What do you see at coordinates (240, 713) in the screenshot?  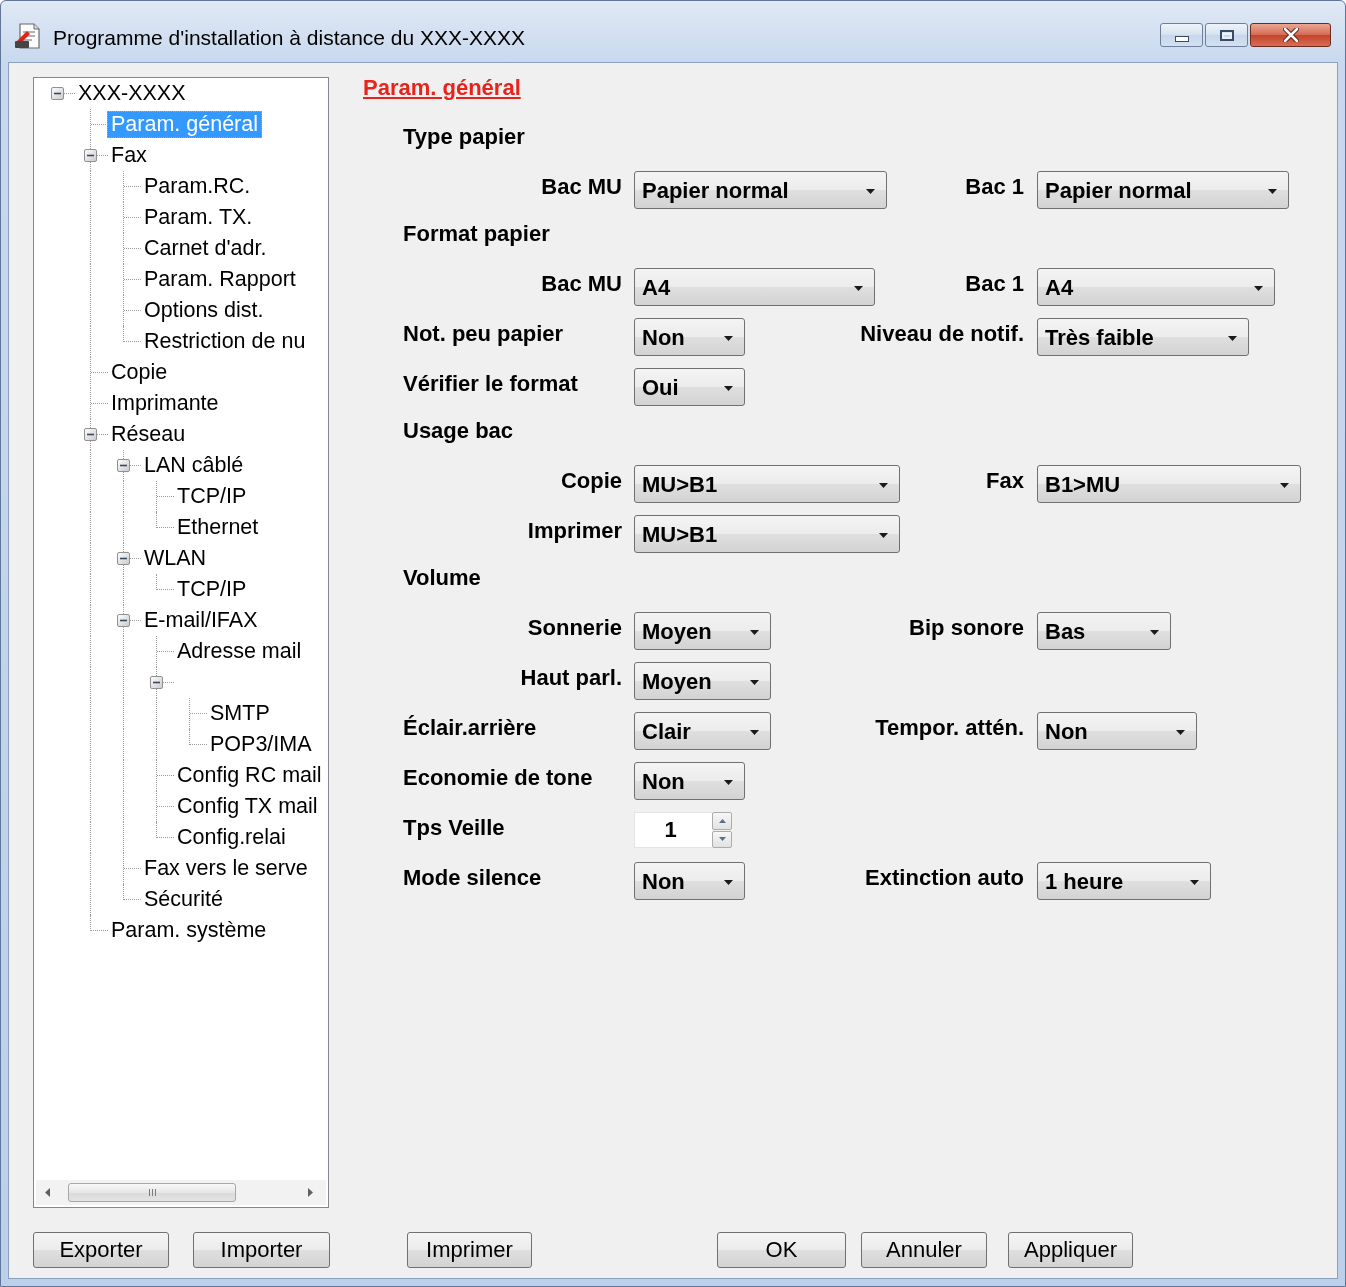 I see `tree-item: SMTP` at bounding box center [240, 713].